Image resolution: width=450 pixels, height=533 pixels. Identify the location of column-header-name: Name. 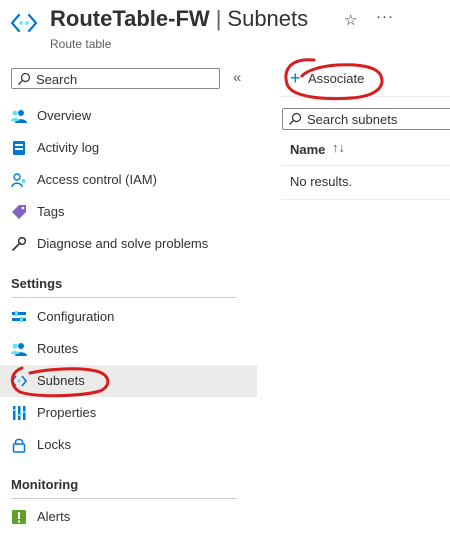
(307, 149).